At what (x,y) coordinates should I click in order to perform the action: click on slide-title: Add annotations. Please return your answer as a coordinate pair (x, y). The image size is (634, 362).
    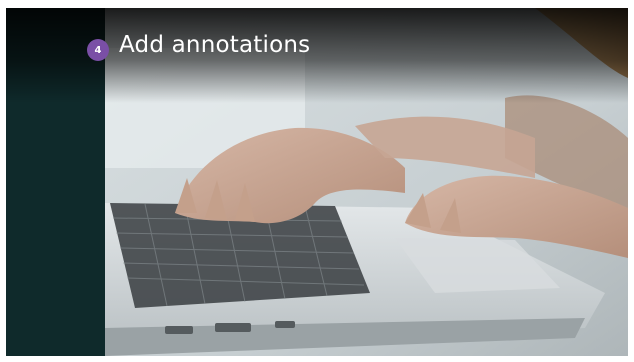
    Looking at the image, I should click on (215, 45).